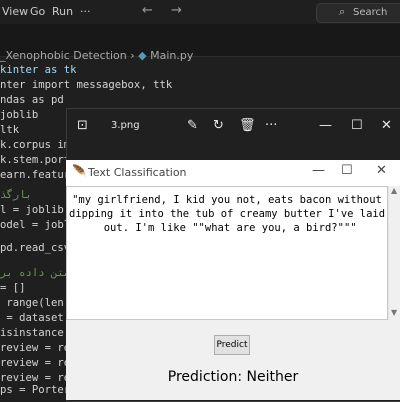 The height and width of the screenshot is (402, 400). Describe the element at coordinates (16, 195) in the screenshot. I see `code-line: بارگذ` at that location.